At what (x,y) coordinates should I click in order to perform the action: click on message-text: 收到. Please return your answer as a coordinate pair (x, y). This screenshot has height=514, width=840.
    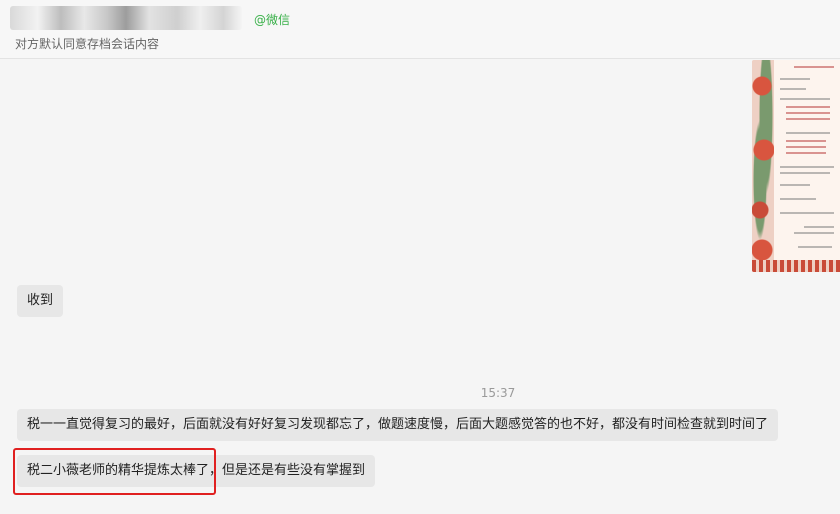
    Looking at the image, I should click on (40, 300).